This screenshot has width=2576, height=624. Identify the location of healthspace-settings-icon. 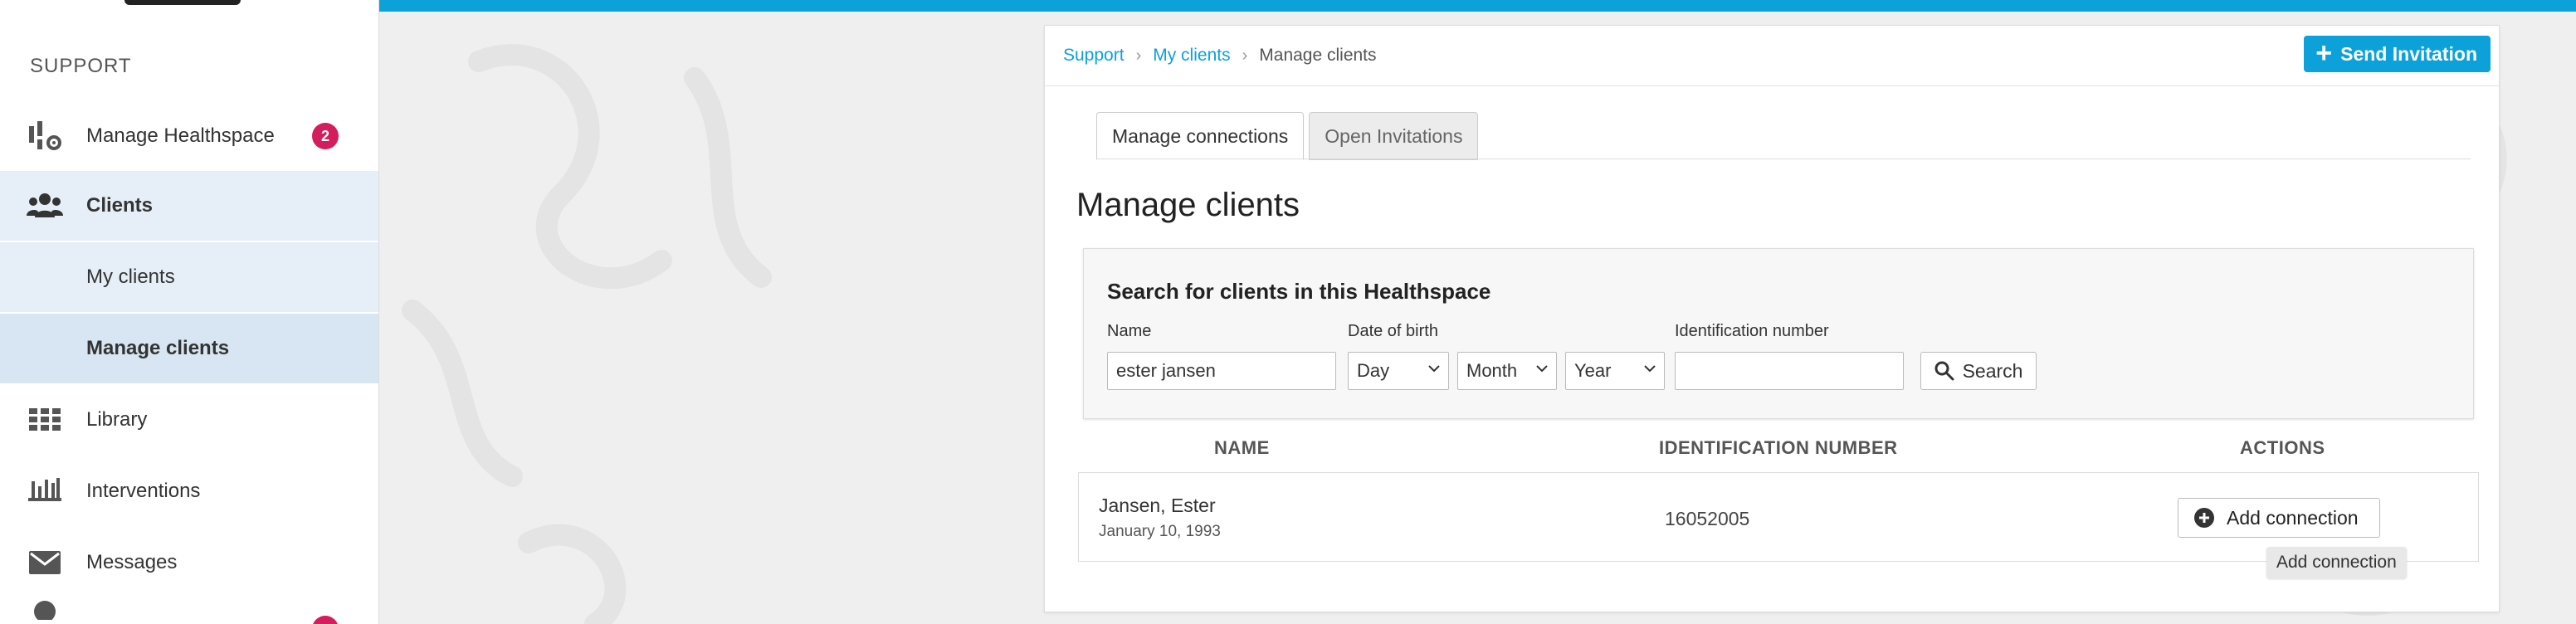
(45, 136).